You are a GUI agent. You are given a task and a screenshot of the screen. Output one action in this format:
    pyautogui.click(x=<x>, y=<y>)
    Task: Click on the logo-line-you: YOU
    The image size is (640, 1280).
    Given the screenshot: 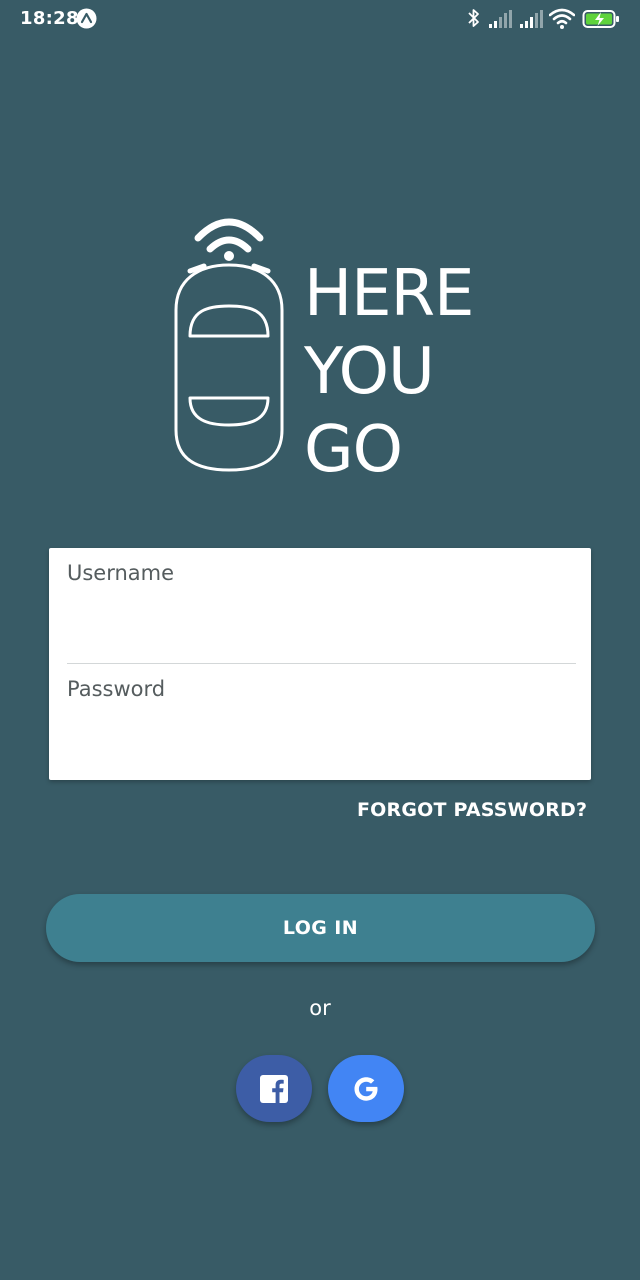 What is the action you would take?
    pyautogui.click(x=369, y=372)
    